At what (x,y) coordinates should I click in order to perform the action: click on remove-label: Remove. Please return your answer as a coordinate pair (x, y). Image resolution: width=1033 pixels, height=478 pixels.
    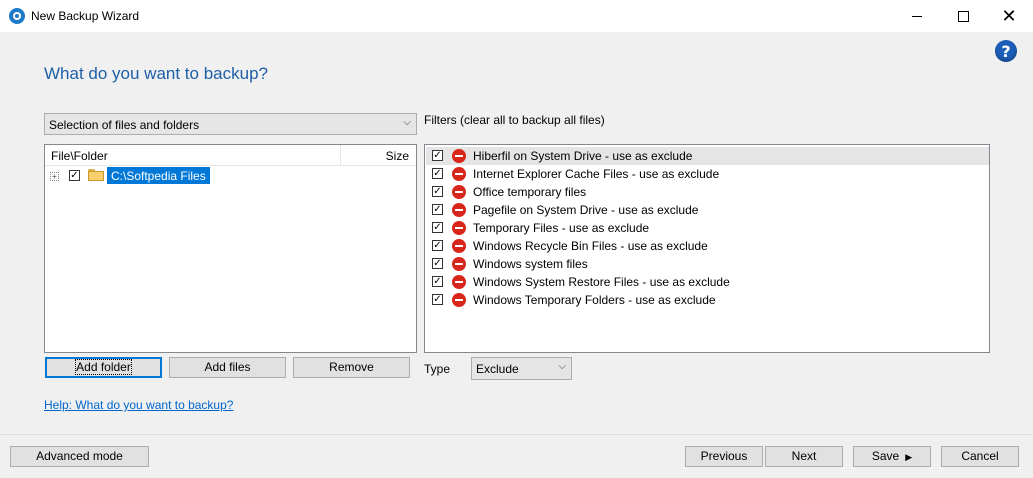
    Looking at the image, I should click on (351, 367).